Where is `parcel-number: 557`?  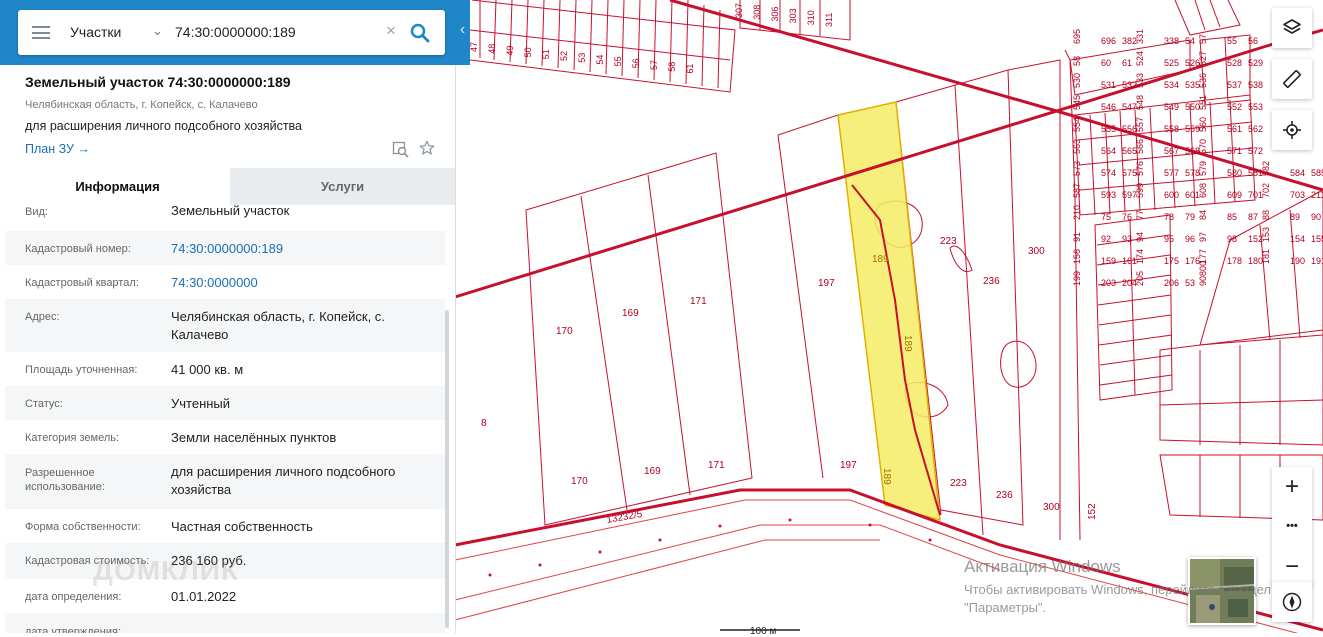 parcel-number: 557 is located at coordinates (1140, 124).